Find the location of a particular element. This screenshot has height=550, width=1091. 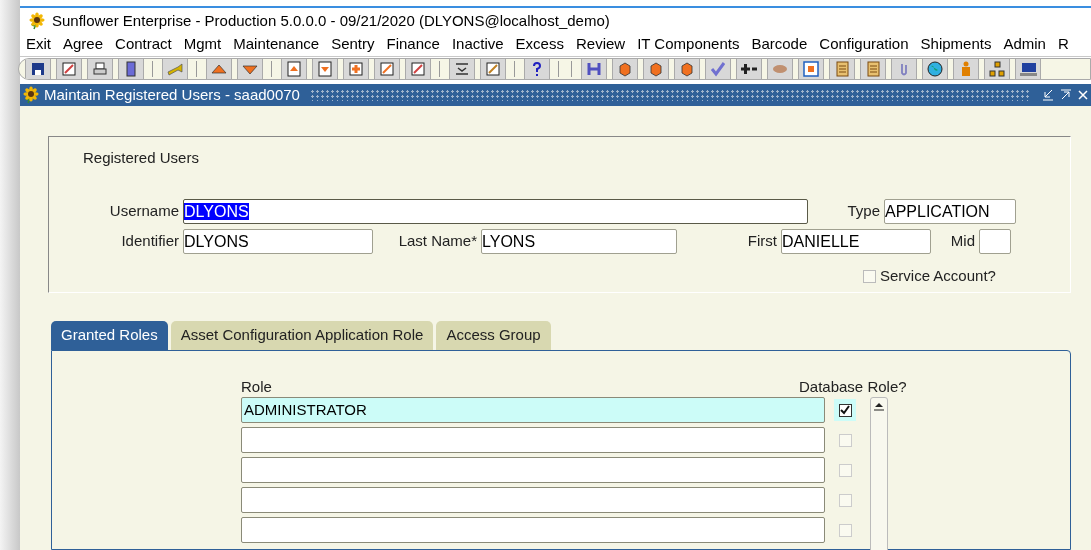

insert-record-above-icon is located at coordinates (294, 68).